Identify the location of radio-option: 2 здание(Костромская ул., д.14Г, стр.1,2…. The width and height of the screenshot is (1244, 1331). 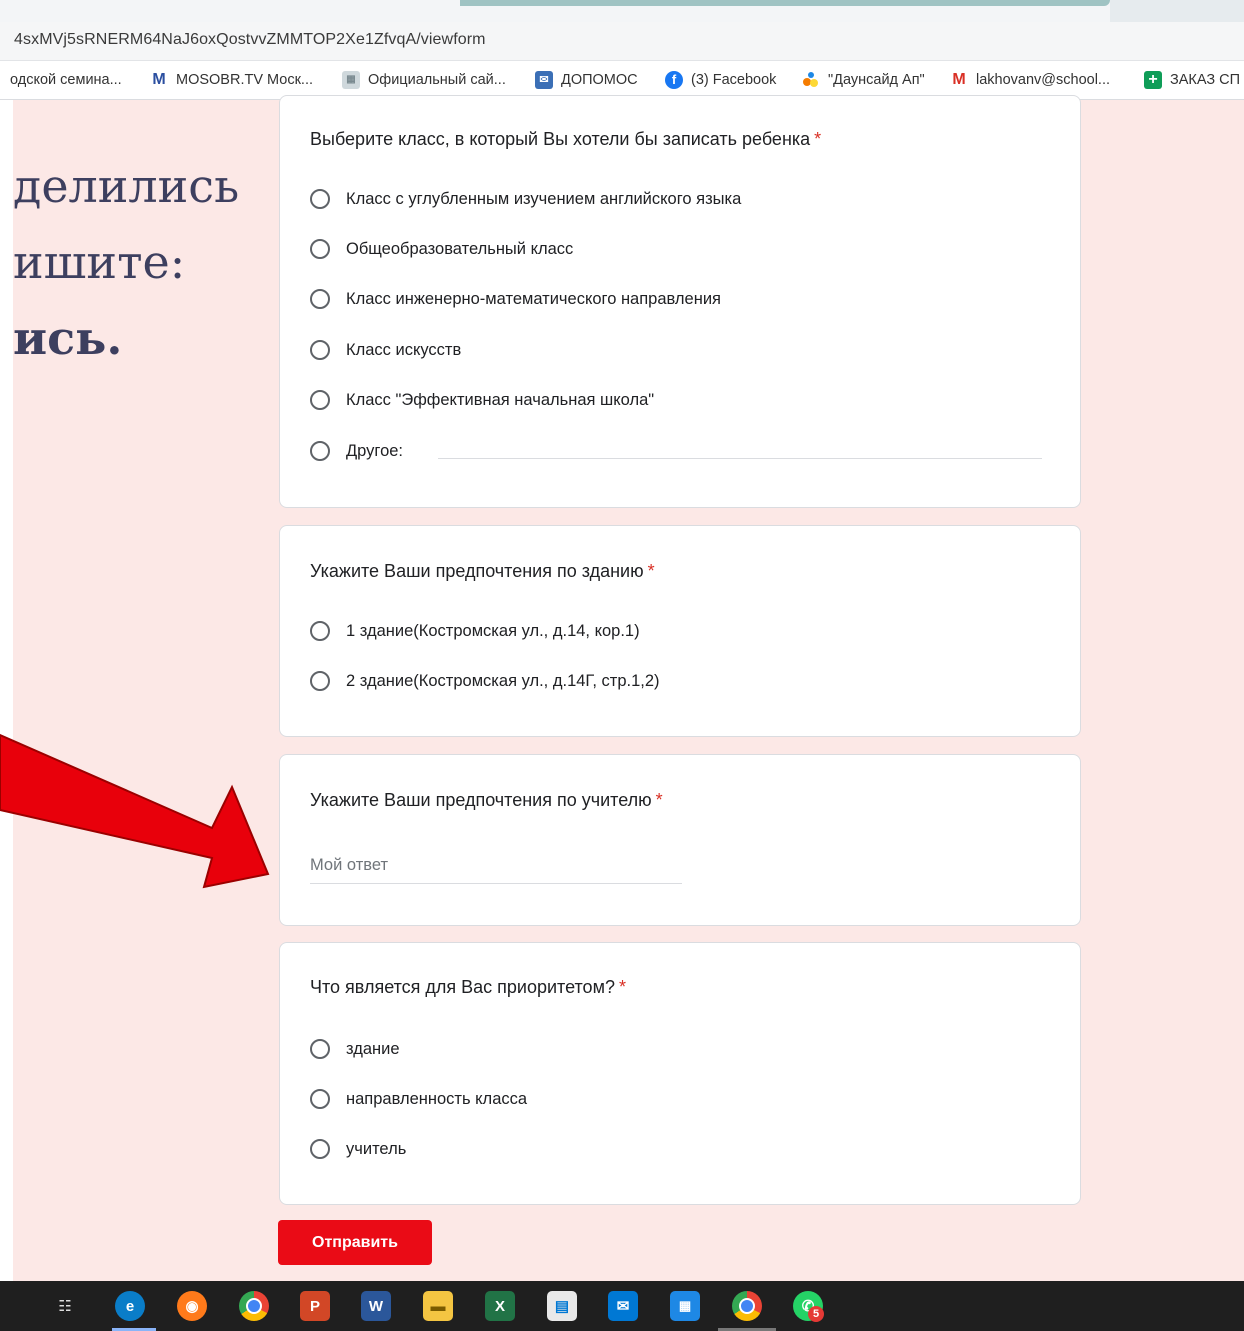
(485, 681).